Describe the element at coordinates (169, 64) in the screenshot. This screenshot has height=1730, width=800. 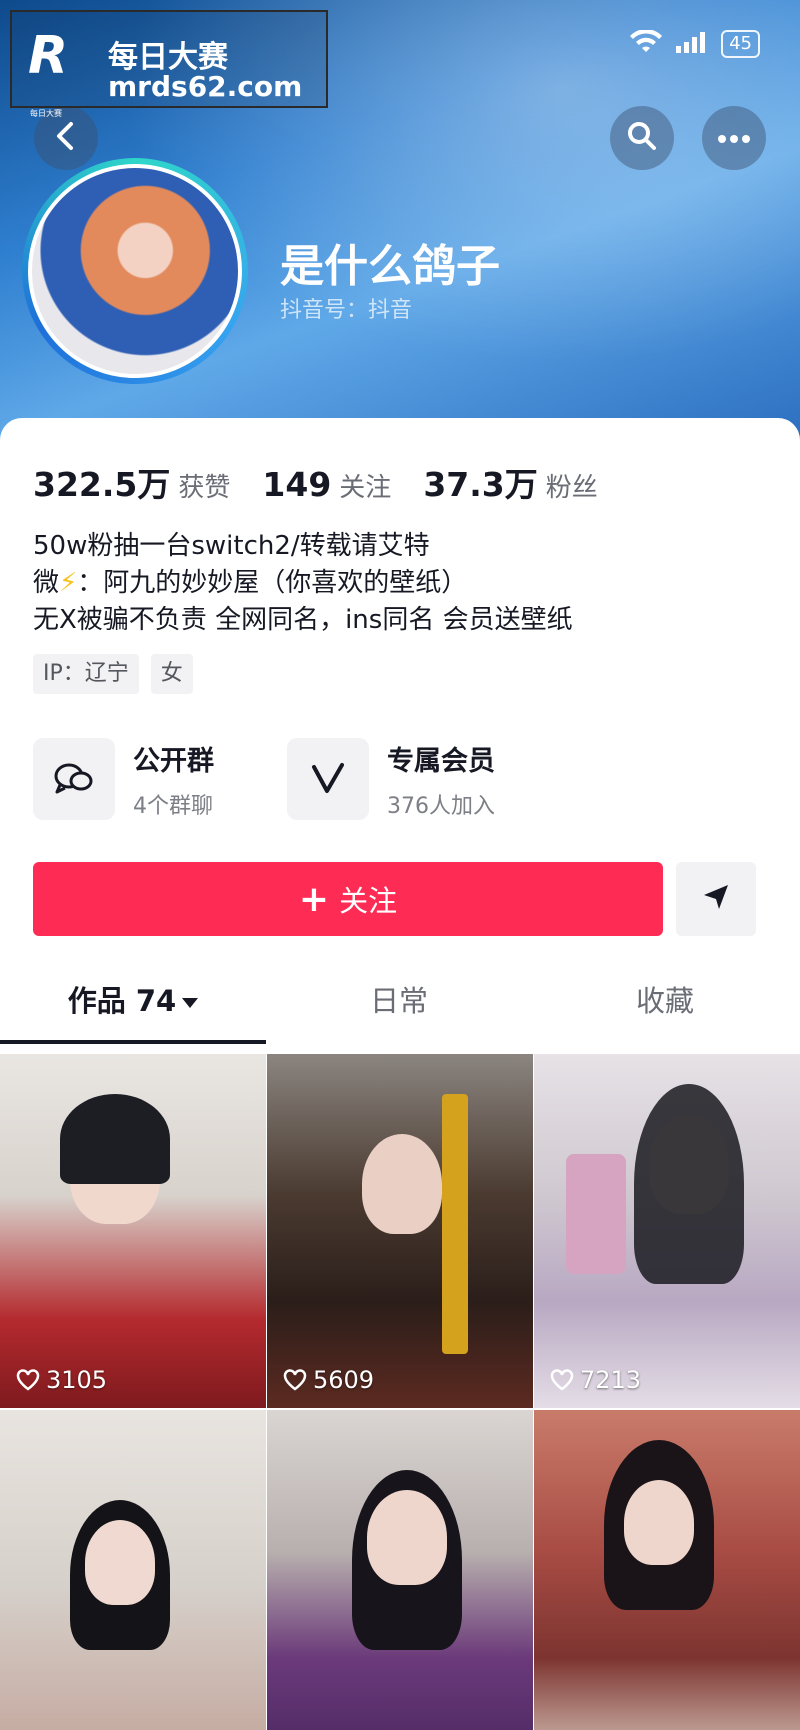
I see `watermark-overlay: R 每日大赛 每日大赛 mrds62.com` at that location.